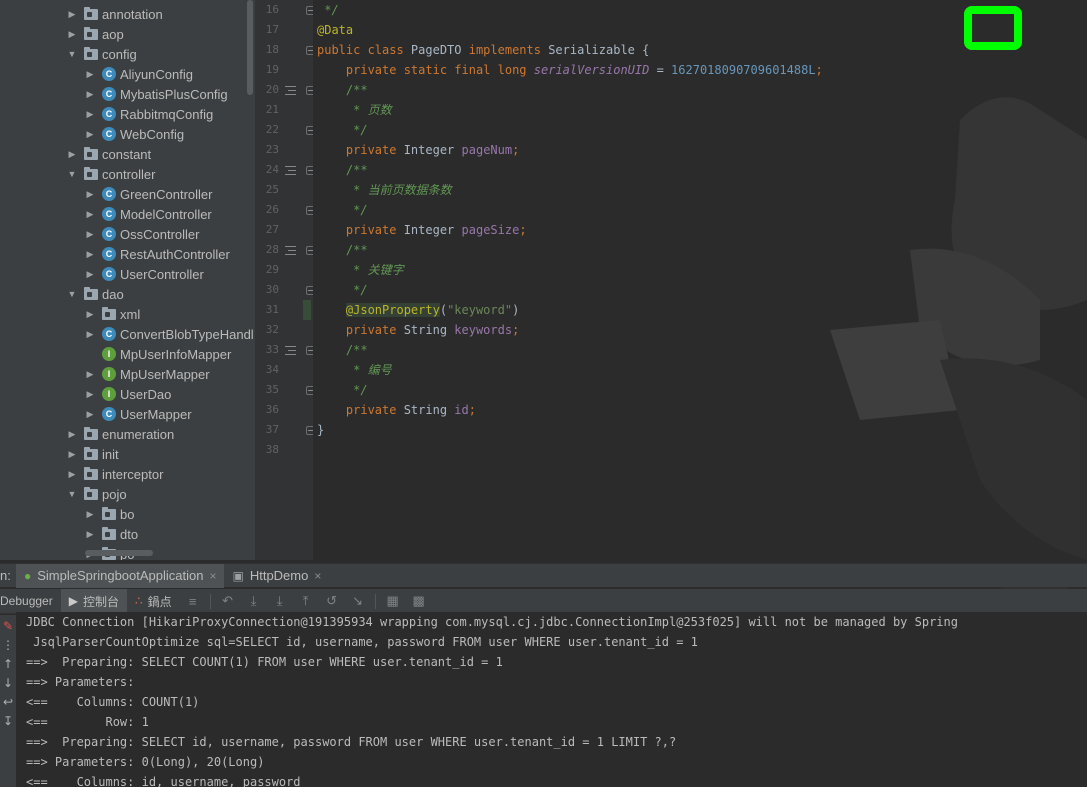 The image size is (1087, 787). Describe the element at coordinates (419, 601) in the screenshot. I see `layout-icon: ▩` at that location.